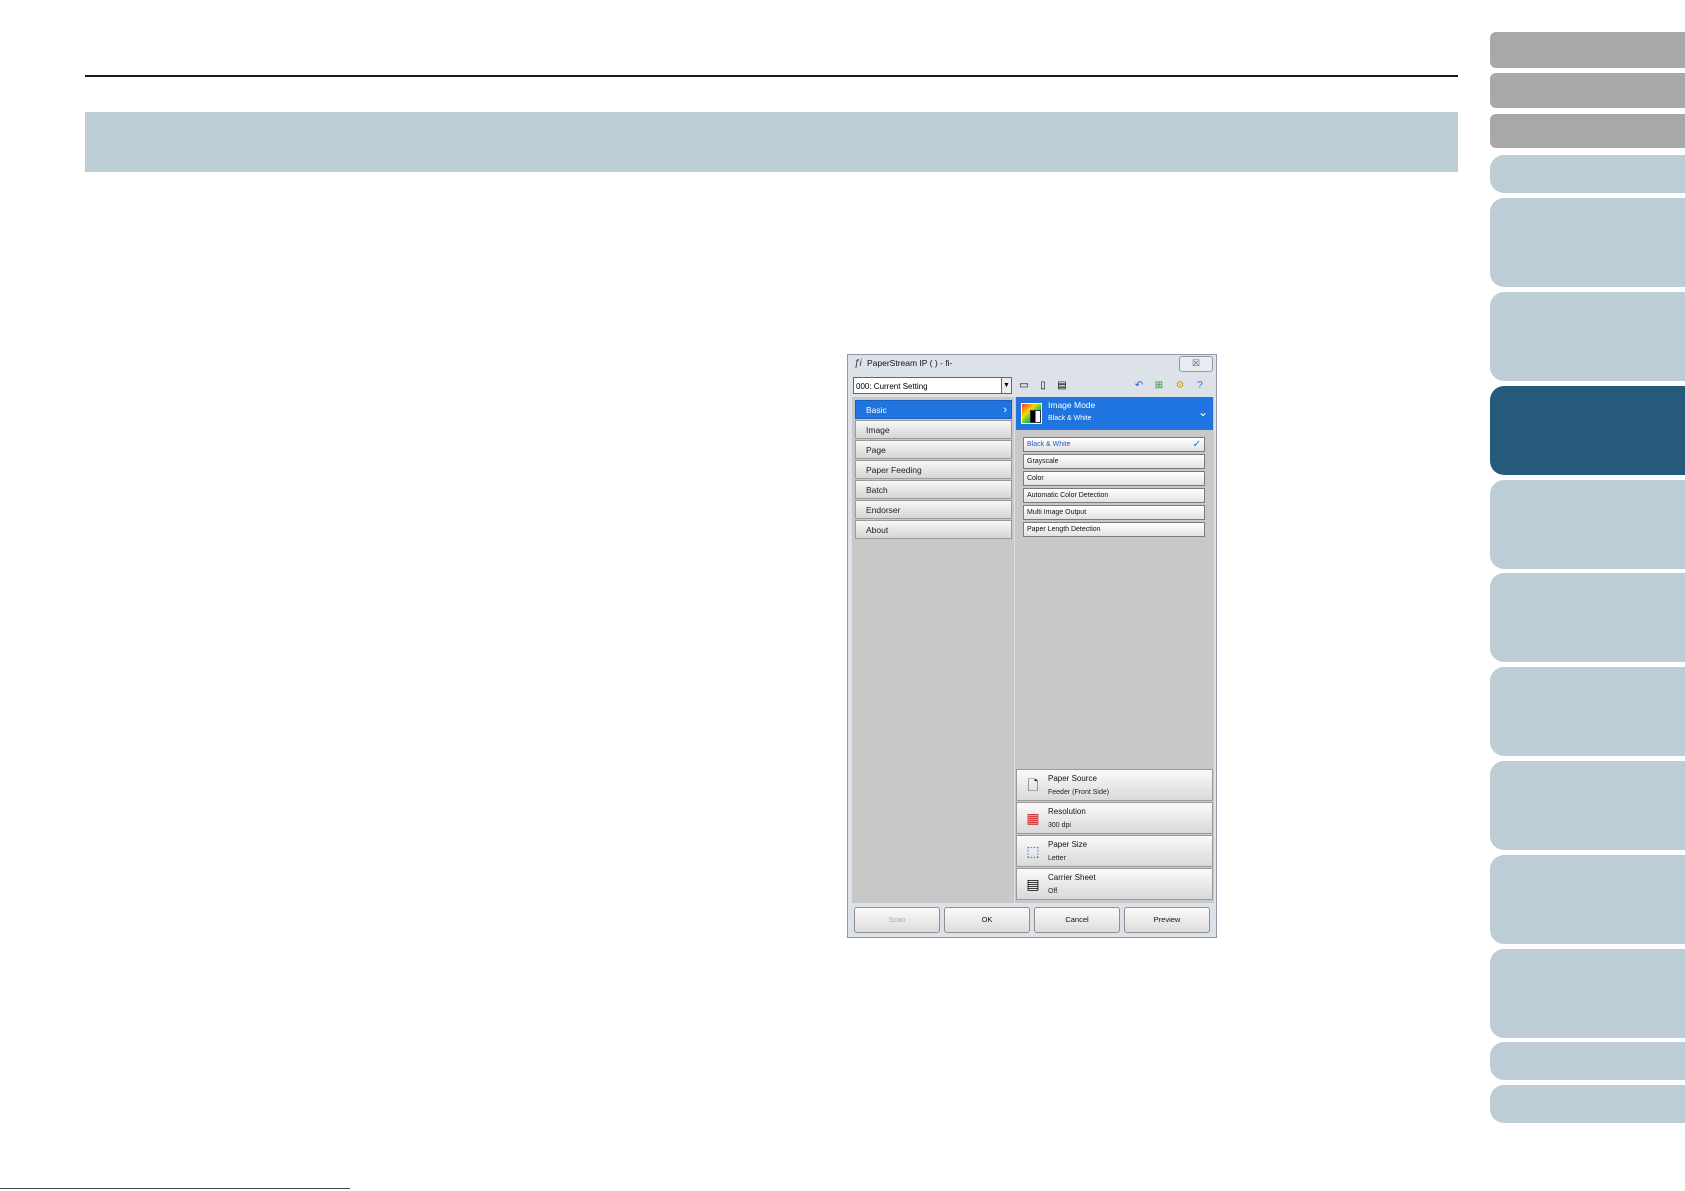  I want to click on setting-value: Off, so click(1053, 891).